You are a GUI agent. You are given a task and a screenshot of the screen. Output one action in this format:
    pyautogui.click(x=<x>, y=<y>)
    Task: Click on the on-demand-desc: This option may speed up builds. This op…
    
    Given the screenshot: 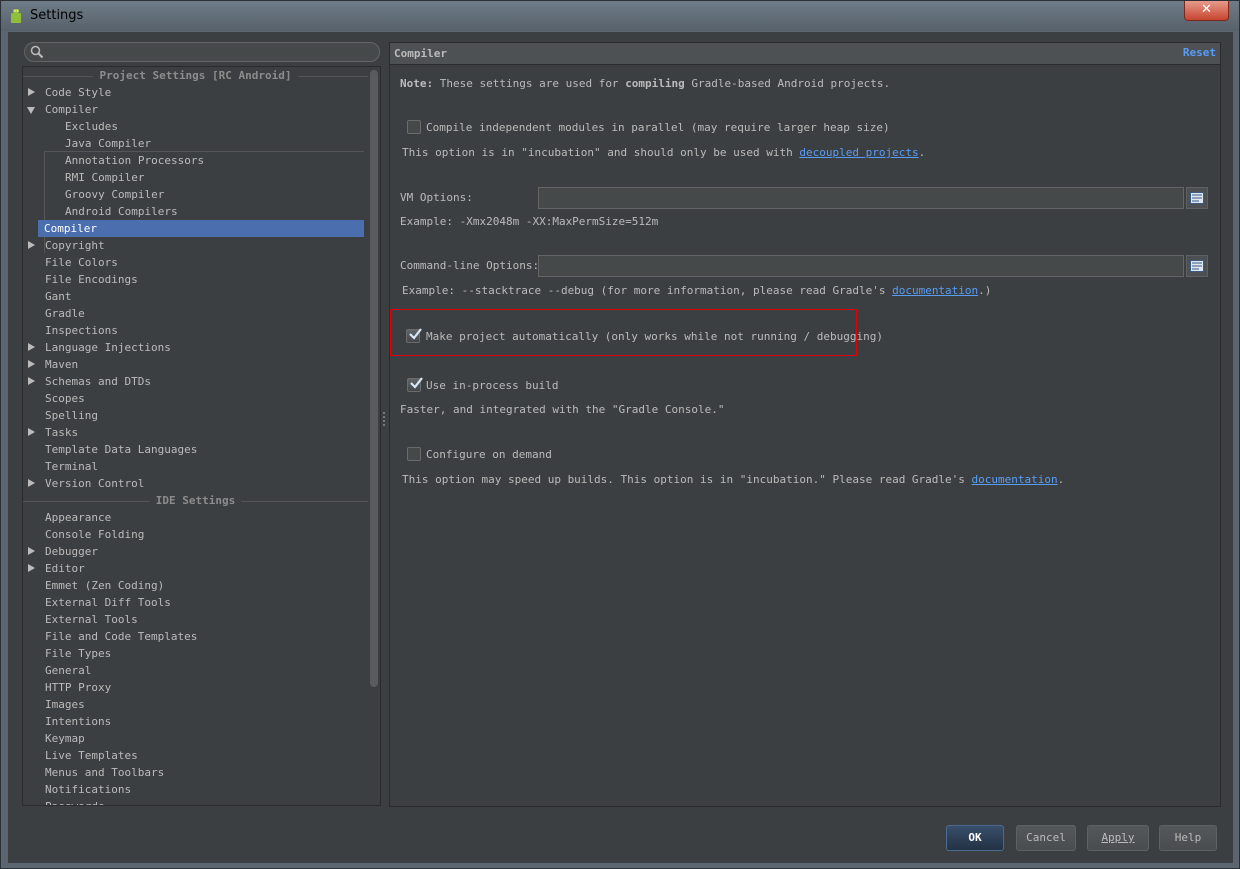 What is the action you would take?
    pyautogui.click(x=733, y=479)
    